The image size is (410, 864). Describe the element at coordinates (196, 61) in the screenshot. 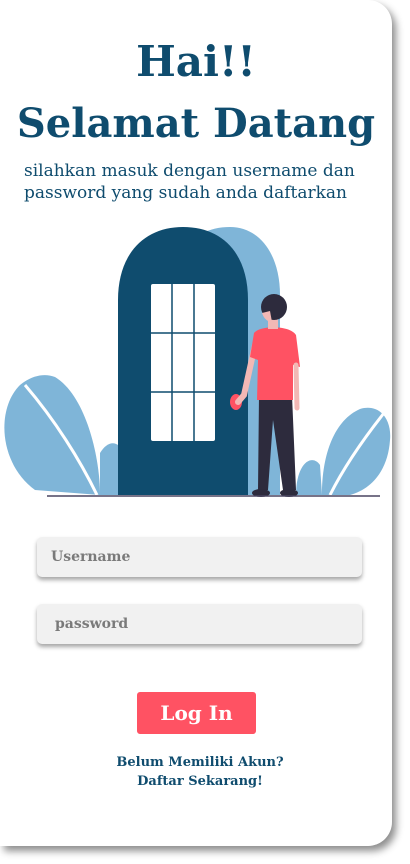

I see `greeting-title: Hai!!` at that location.